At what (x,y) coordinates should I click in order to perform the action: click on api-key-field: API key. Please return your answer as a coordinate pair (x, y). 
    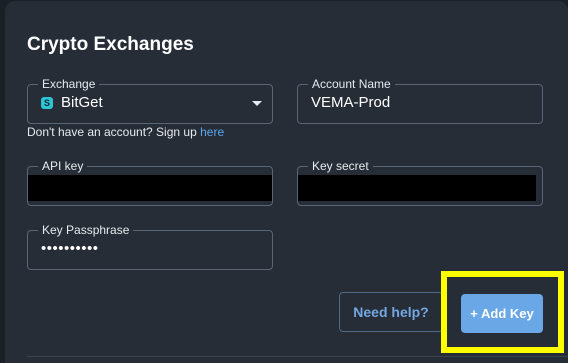
    Looking at the image, I should click on (150, 182).